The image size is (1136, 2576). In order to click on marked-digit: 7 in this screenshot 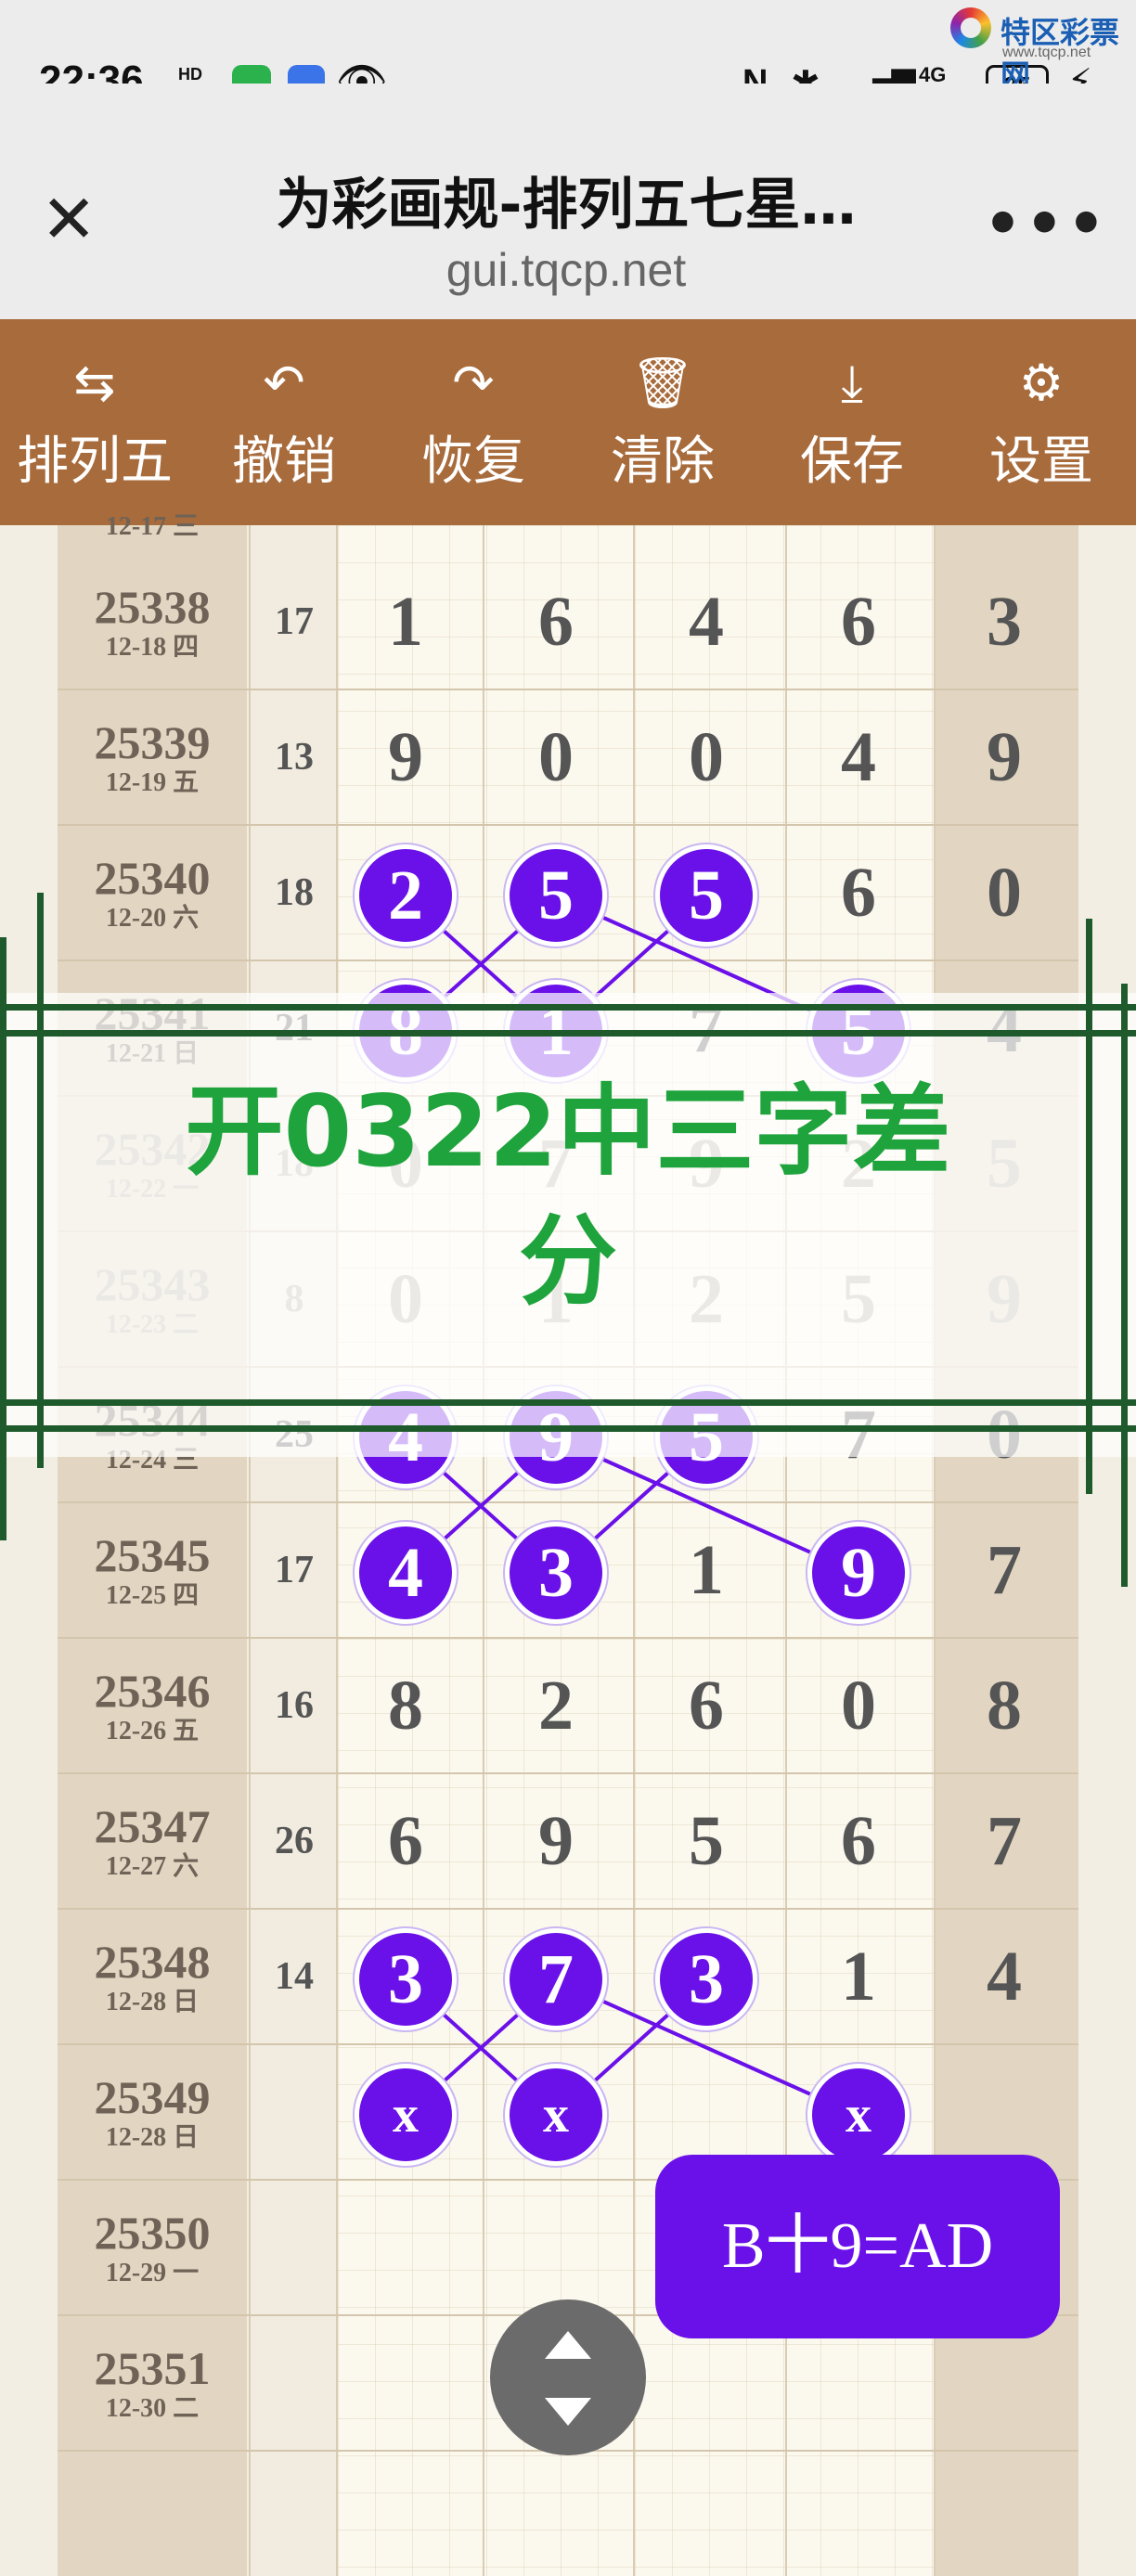, I will do `click(556, 1979)`.